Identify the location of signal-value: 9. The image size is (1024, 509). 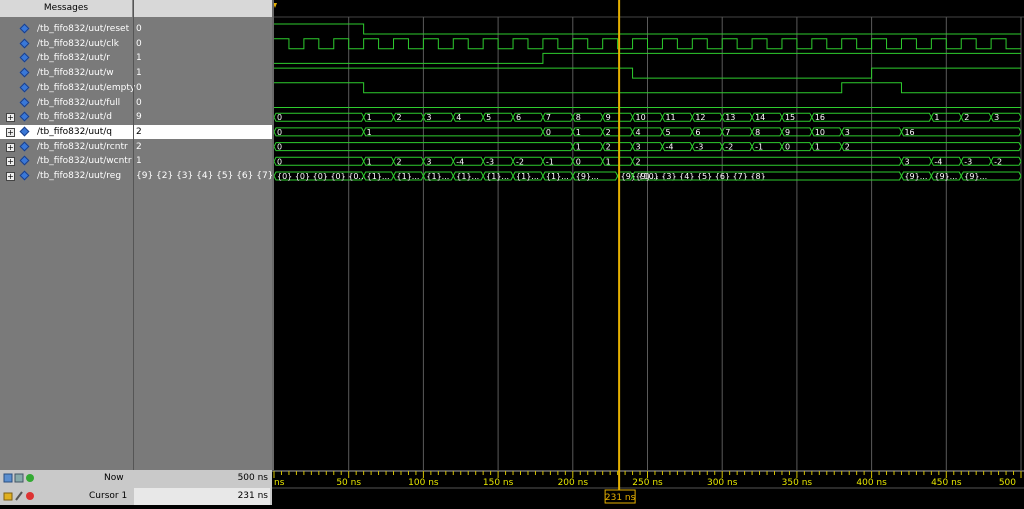
(139, 117).